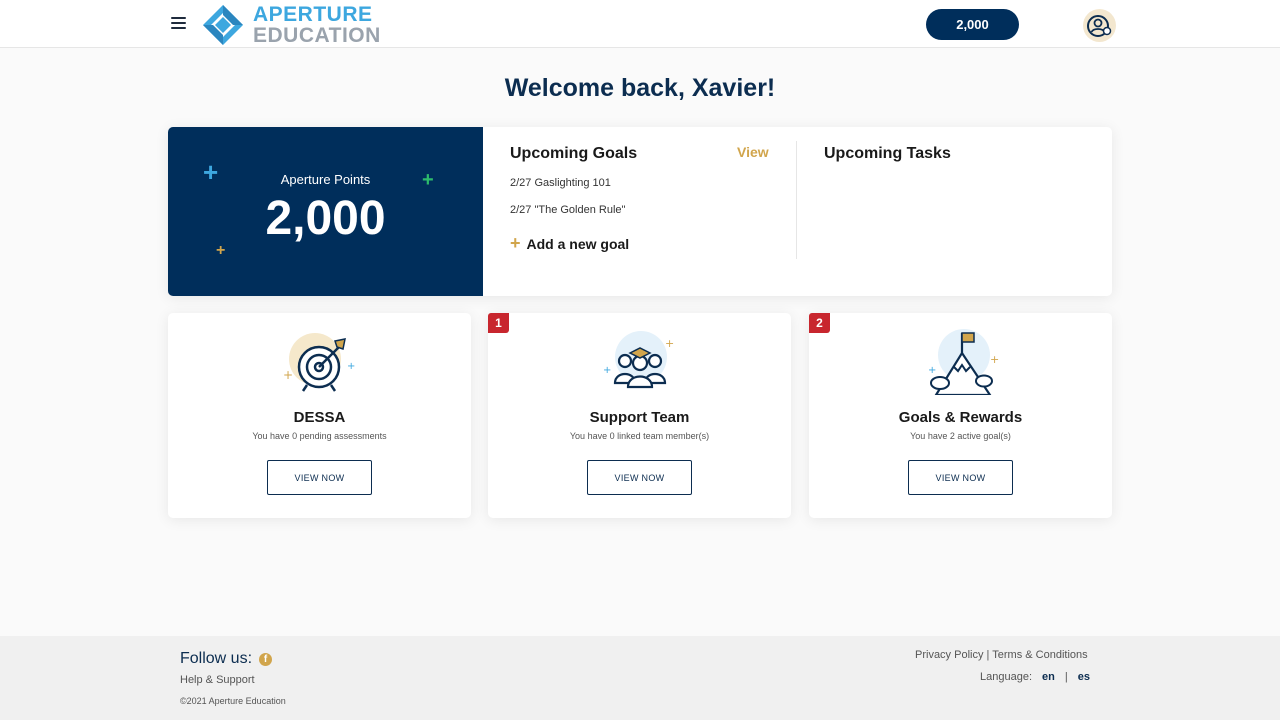 Image resolution: width=1280 pixels, height=720 pixels. Describe the element at coordinates (753, 152) in the screenshot. I see `view-goals-link: View` at that location.